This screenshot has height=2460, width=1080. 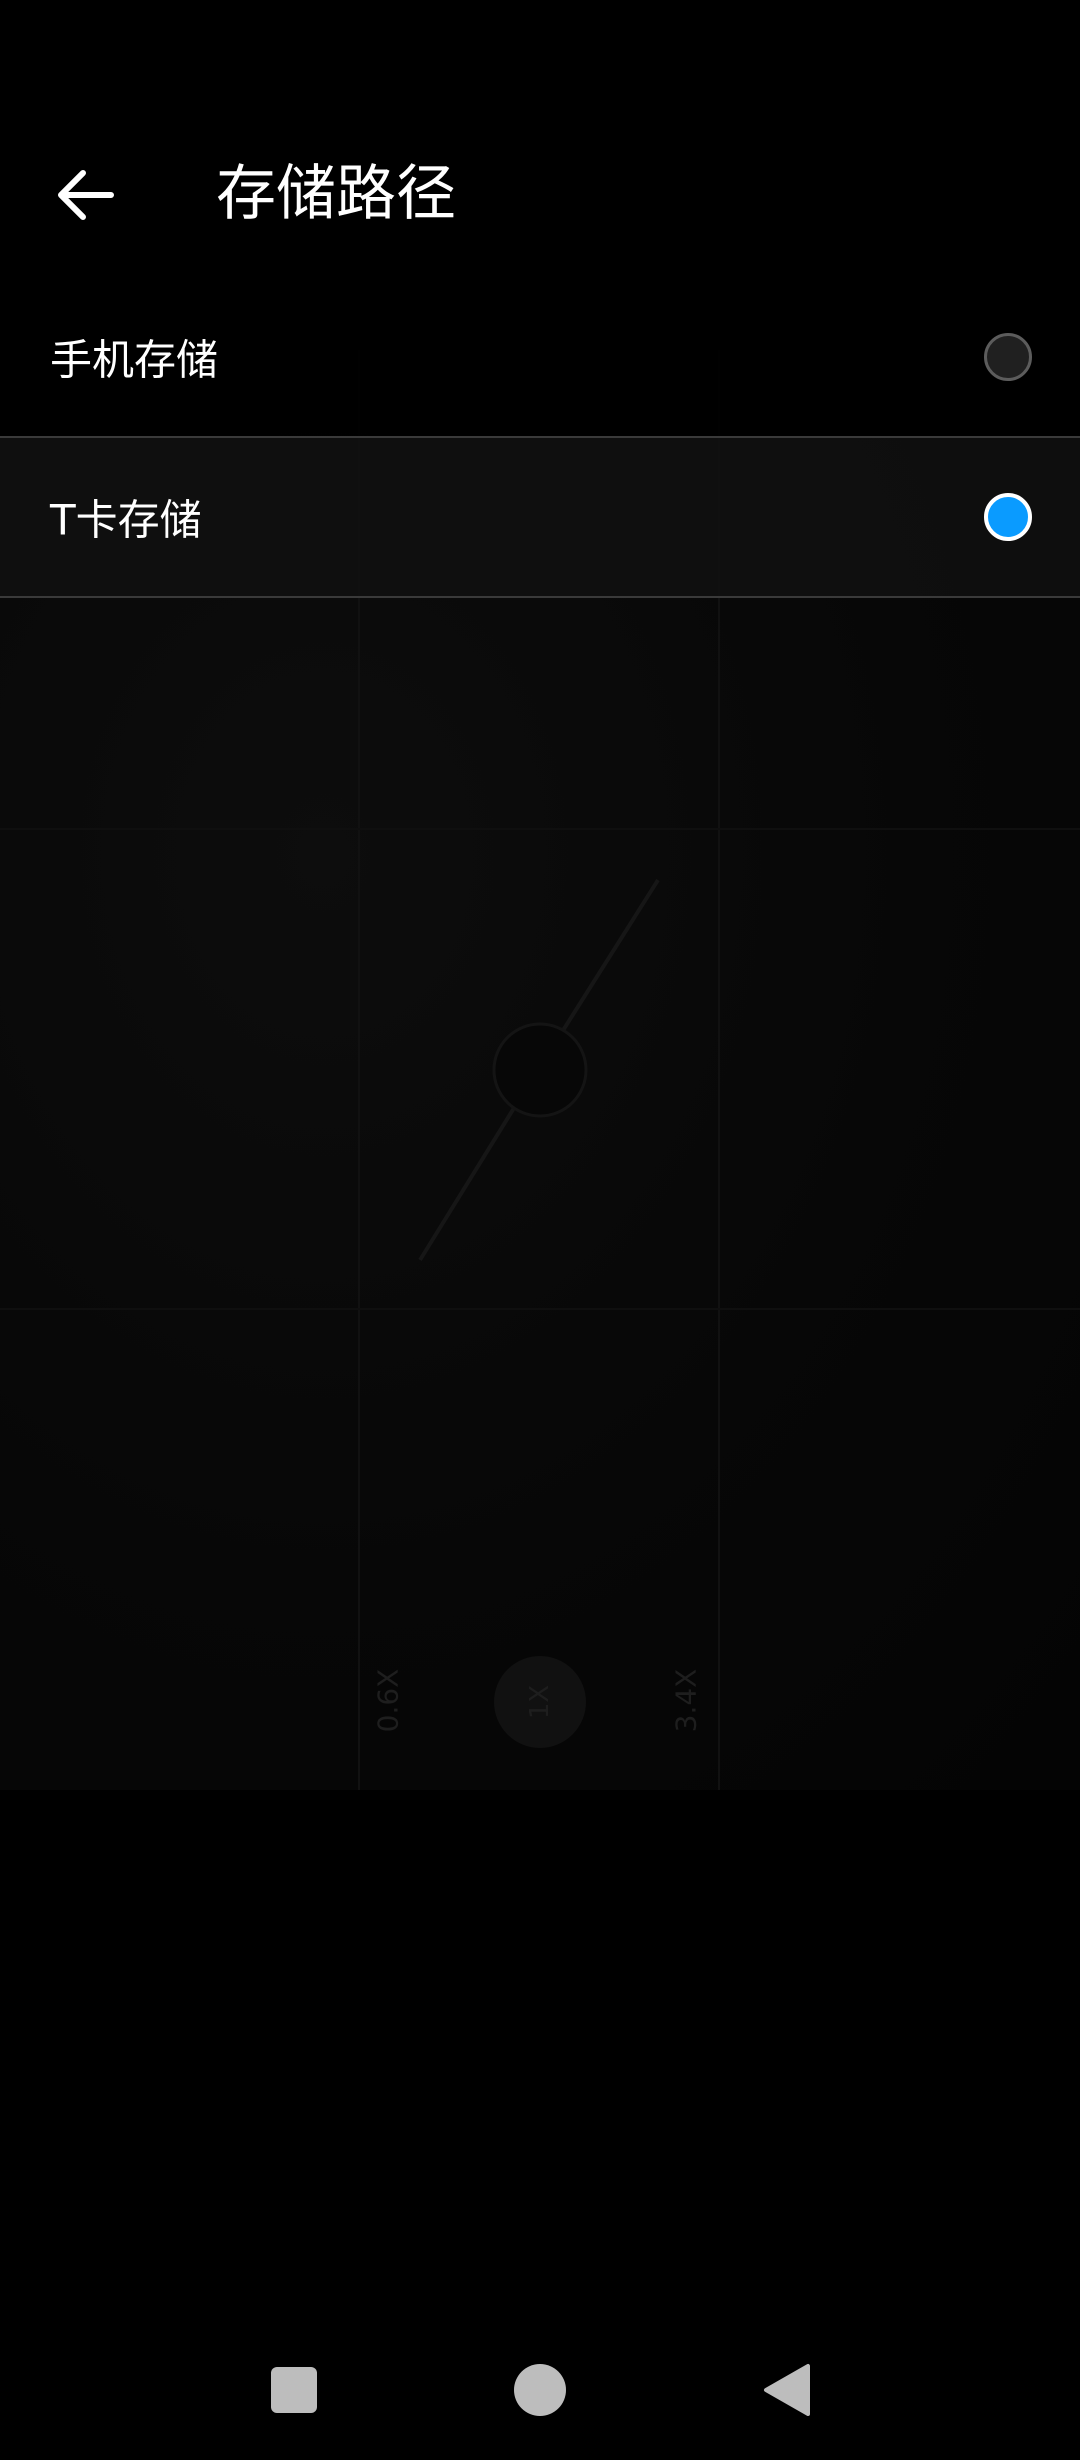 I want to click on home-button, so click(x=540, y=2390).